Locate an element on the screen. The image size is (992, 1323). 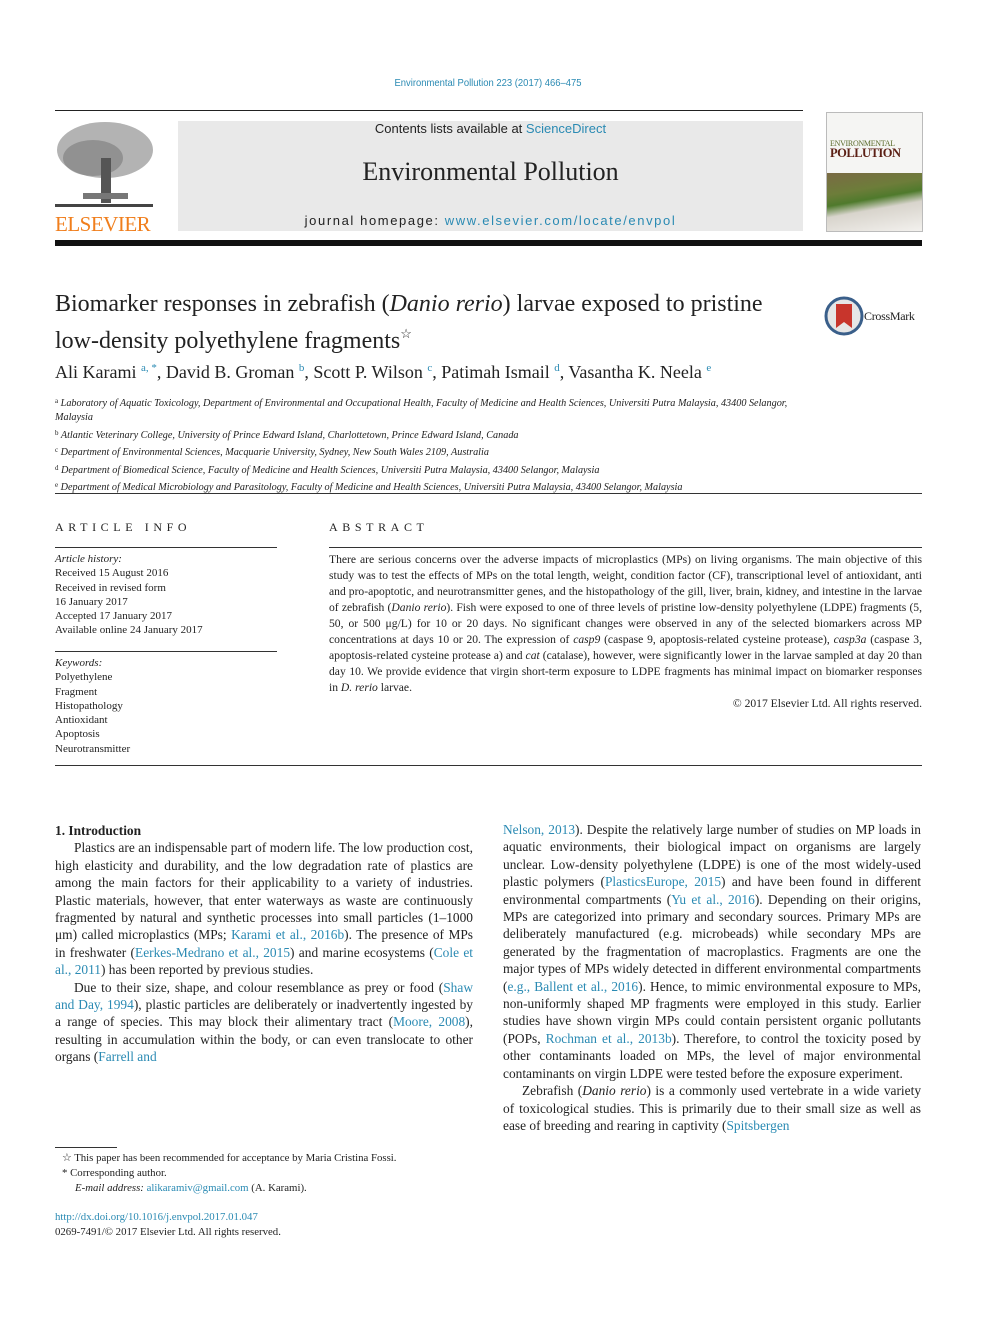
abstract-italic: casp3a is located at coordinates (850, 639).